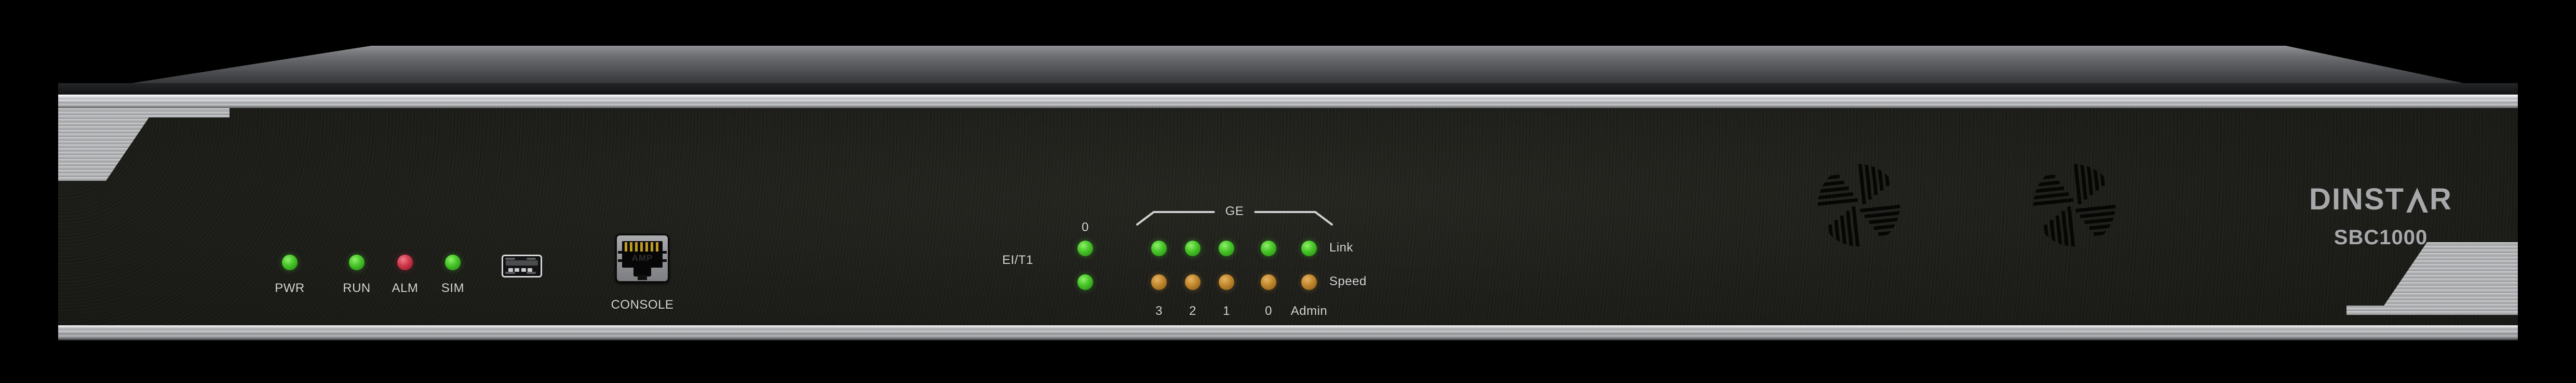  Describe the element at coordinates (1288, 101) in the screenshot. I see `chassis-top-bevel` at that location.